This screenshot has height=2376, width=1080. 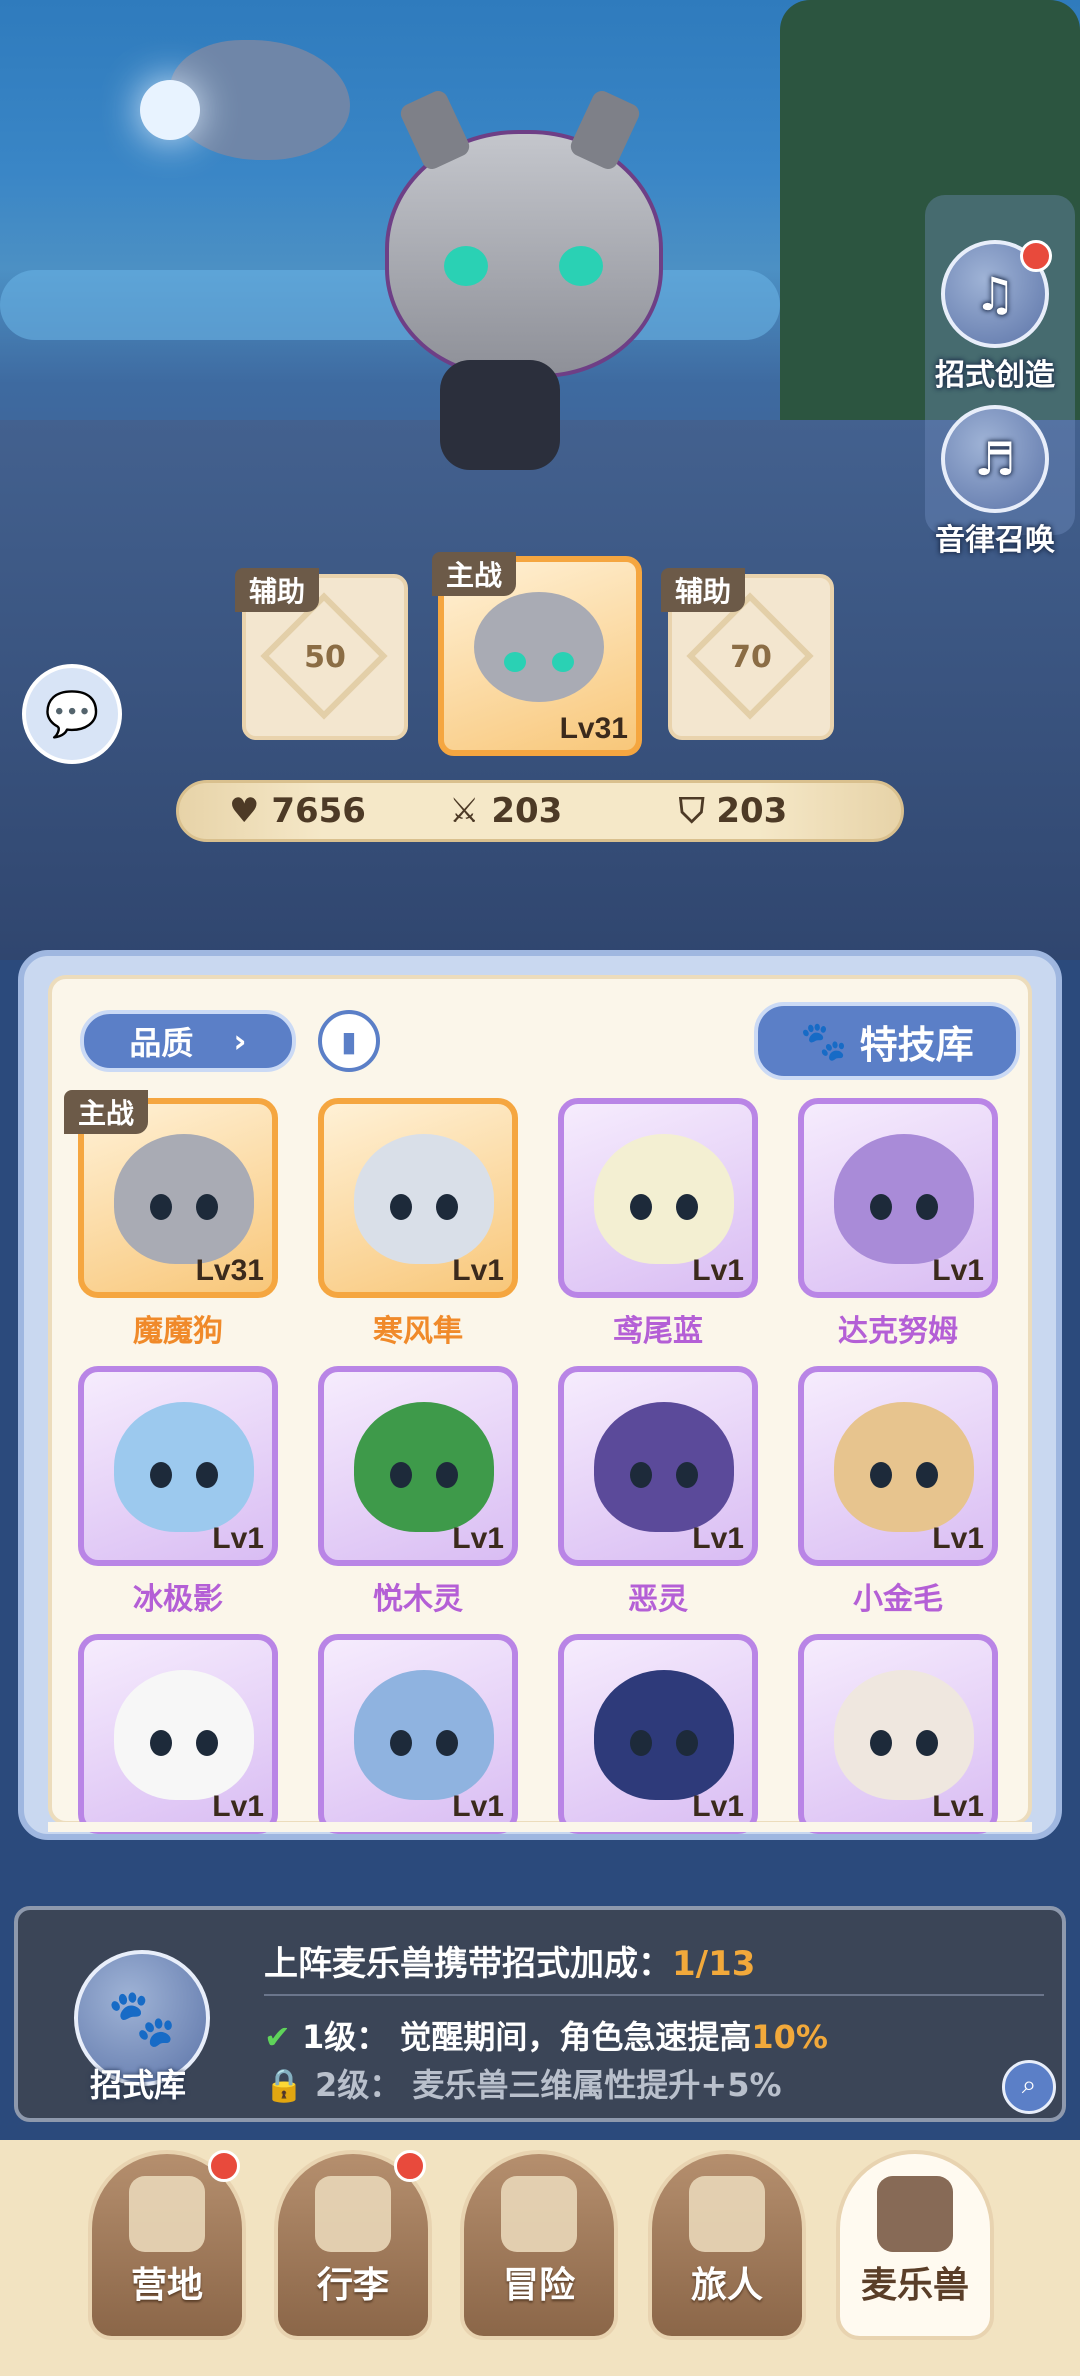 I want to click on move-library-label: 招式库, so click(x=138, y=2083).